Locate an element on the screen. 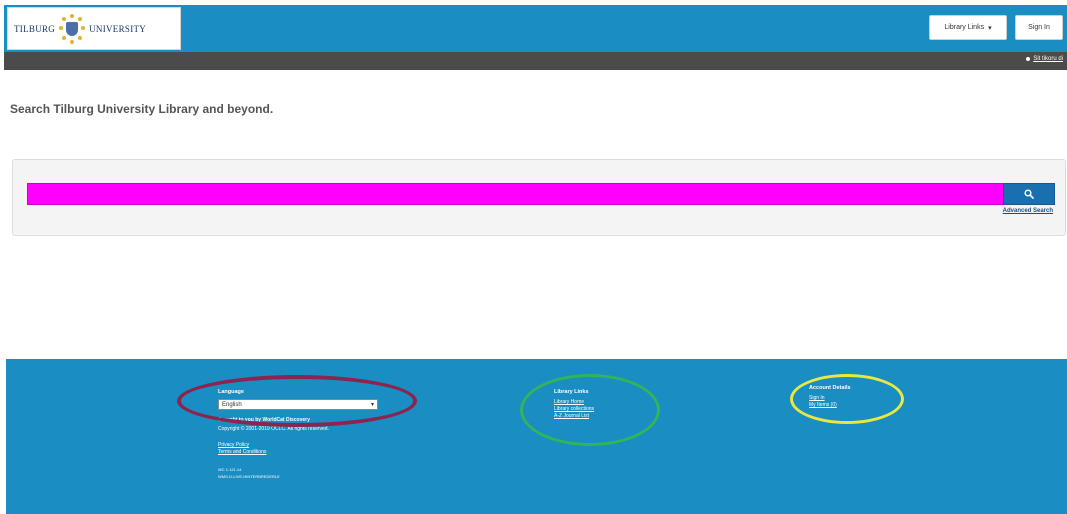  footer-account-column: Account Details Sign In My Items (0) is located at coordinates (830, 397).